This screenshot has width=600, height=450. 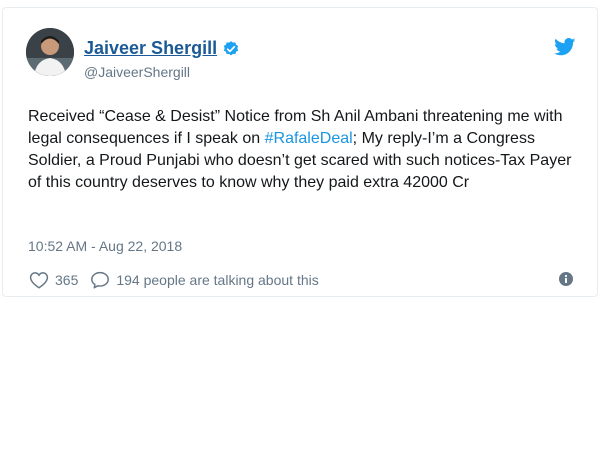 I want to click on tweet-actions: 365 194 people are talking about this, so click(x=180, y=280).